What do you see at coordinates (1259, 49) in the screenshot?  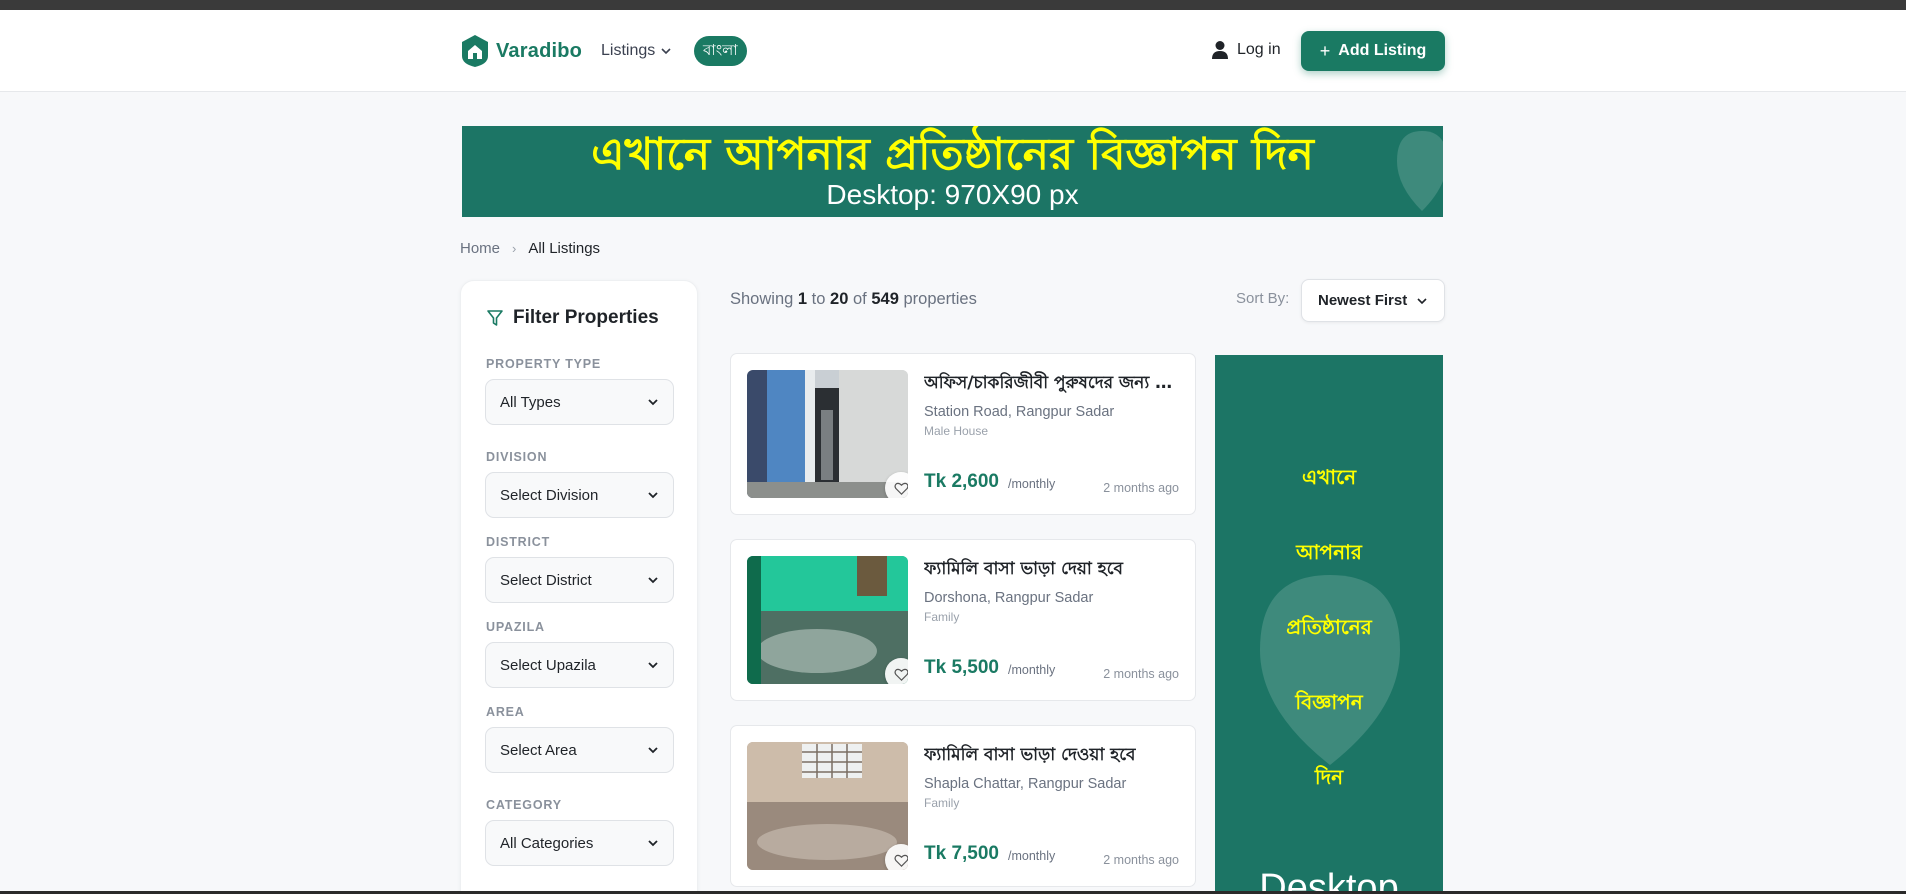 I see `login-label: Log in` at bounding box center [1259, 49].